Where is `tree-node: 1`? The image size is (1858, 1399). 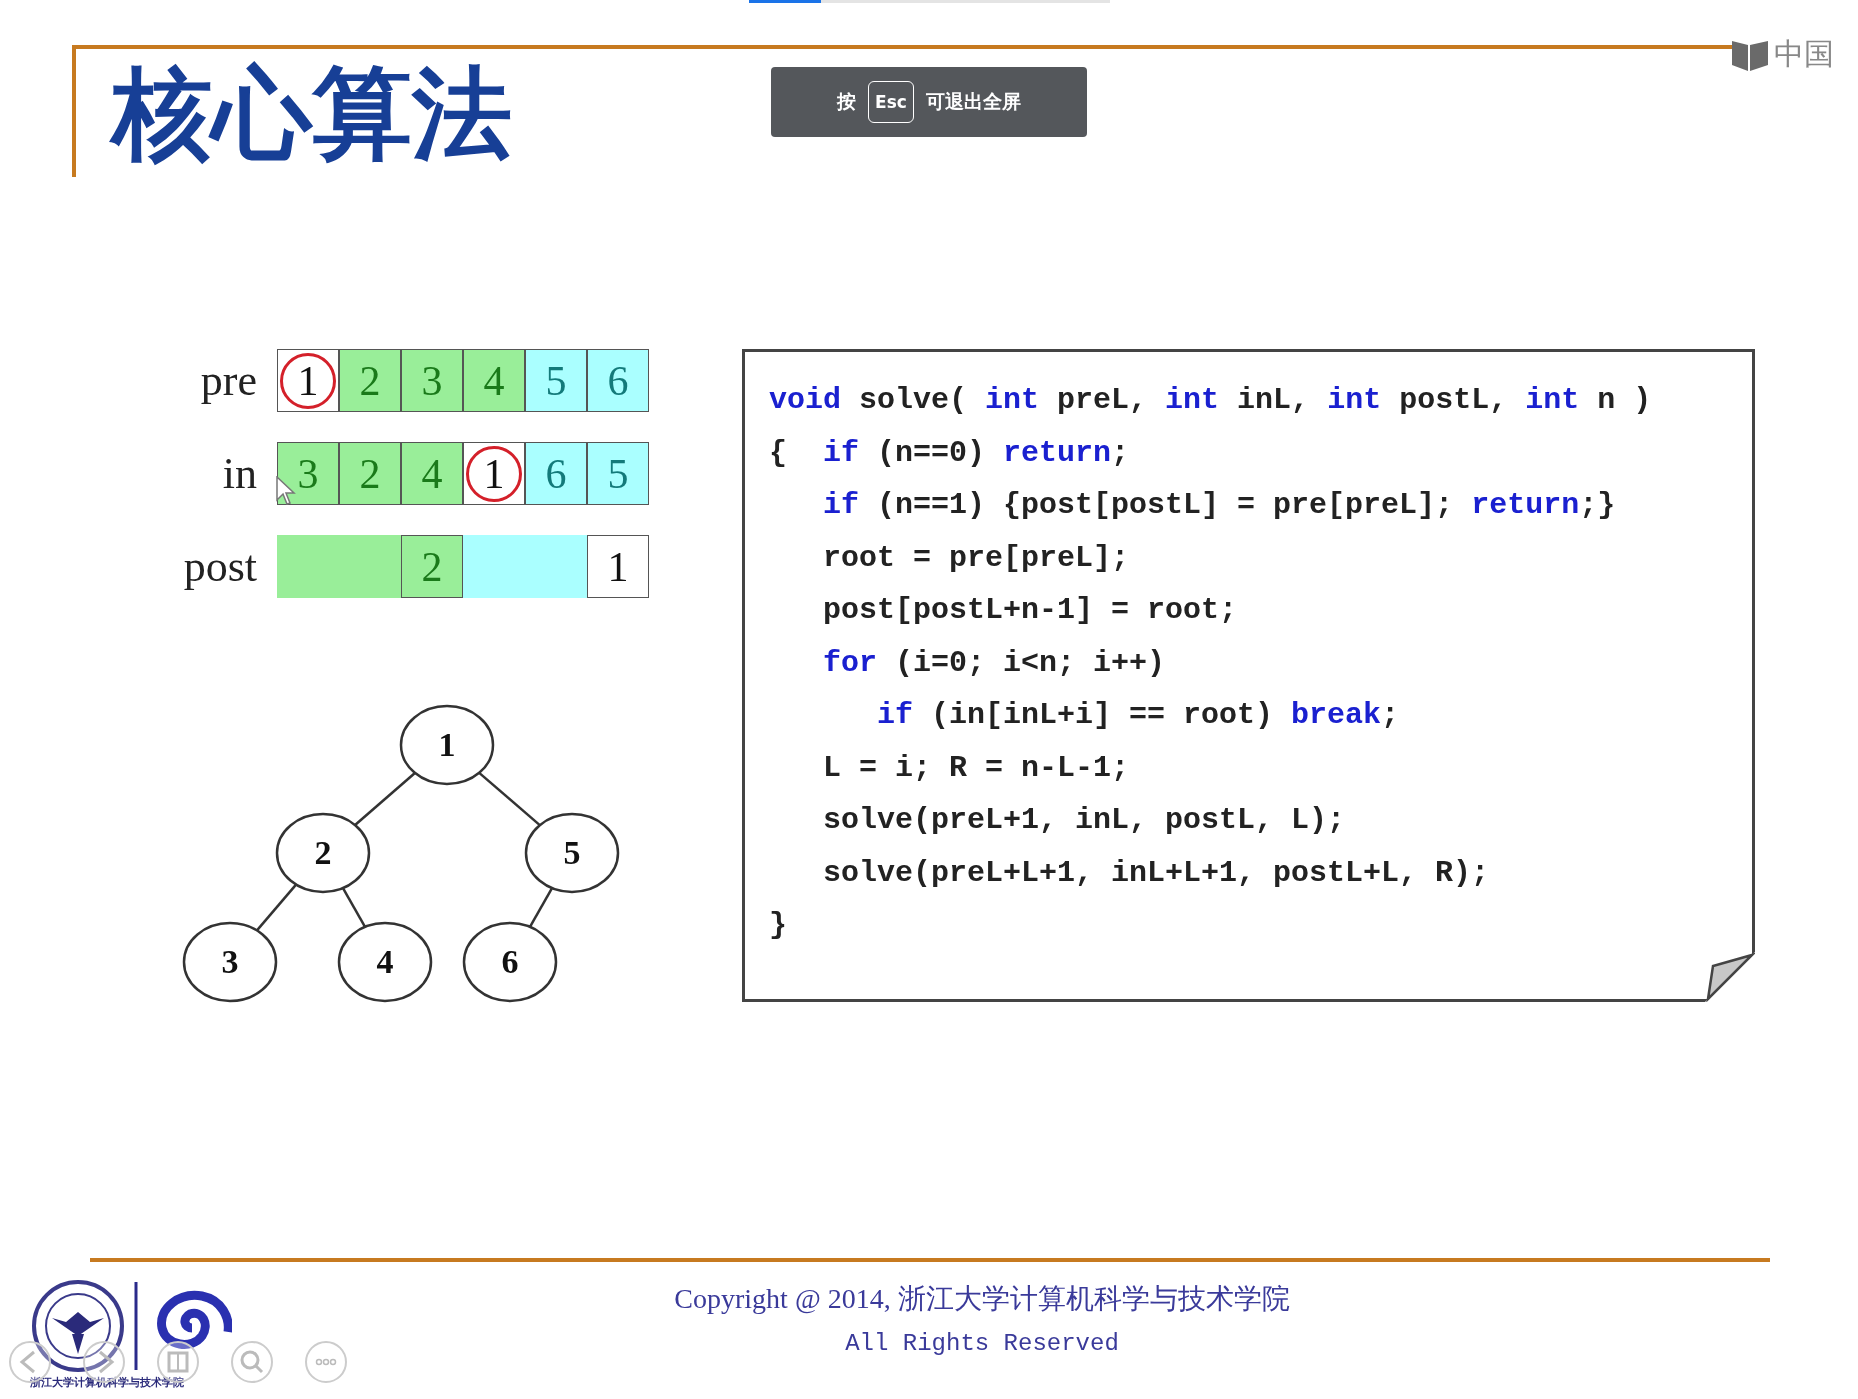 tree-node: 1 is located at coordinates (447, 745).